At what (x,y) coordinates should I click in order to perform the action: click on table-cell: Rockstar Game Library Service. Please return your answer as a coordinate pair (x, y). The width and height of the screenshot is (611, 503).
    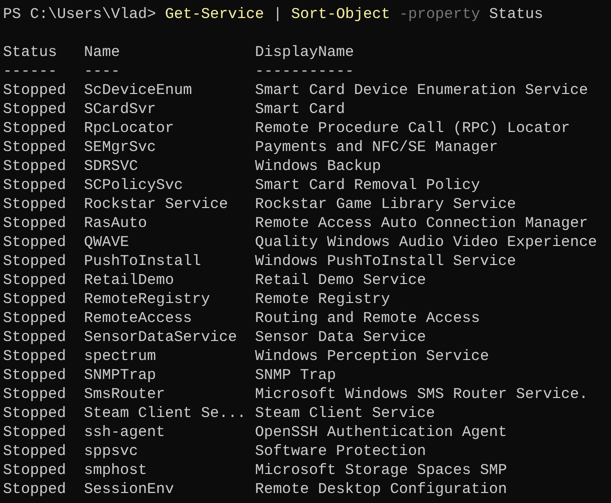
    Looking at the image, I should click on (385, 204).